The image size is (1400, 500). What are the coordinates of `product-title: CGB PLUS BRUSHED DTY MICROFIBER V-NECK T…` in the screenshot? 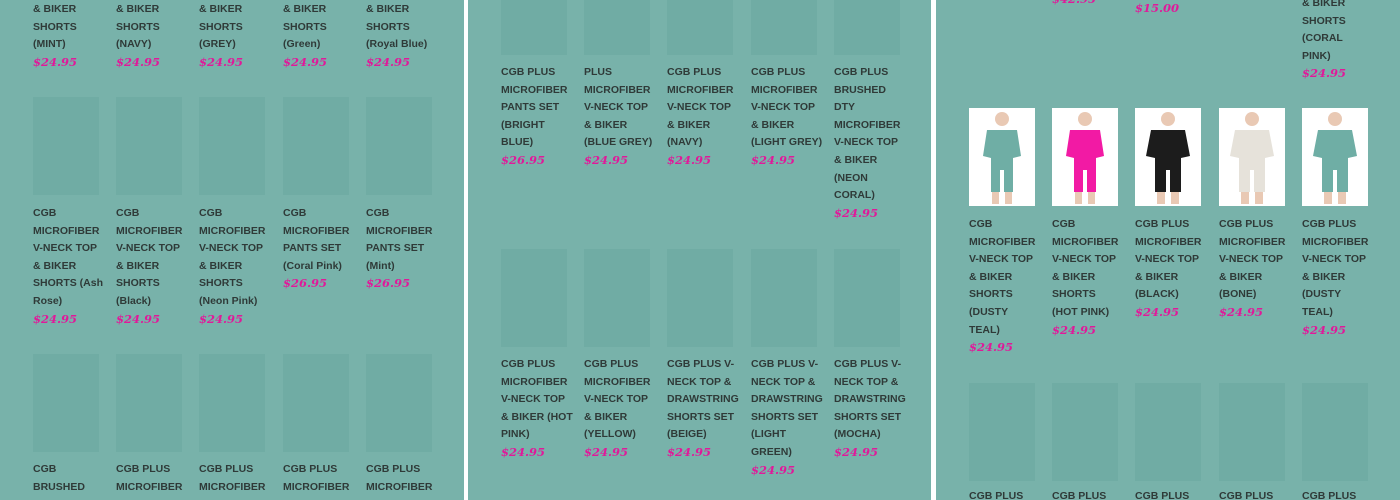 It's located at (870, 143).